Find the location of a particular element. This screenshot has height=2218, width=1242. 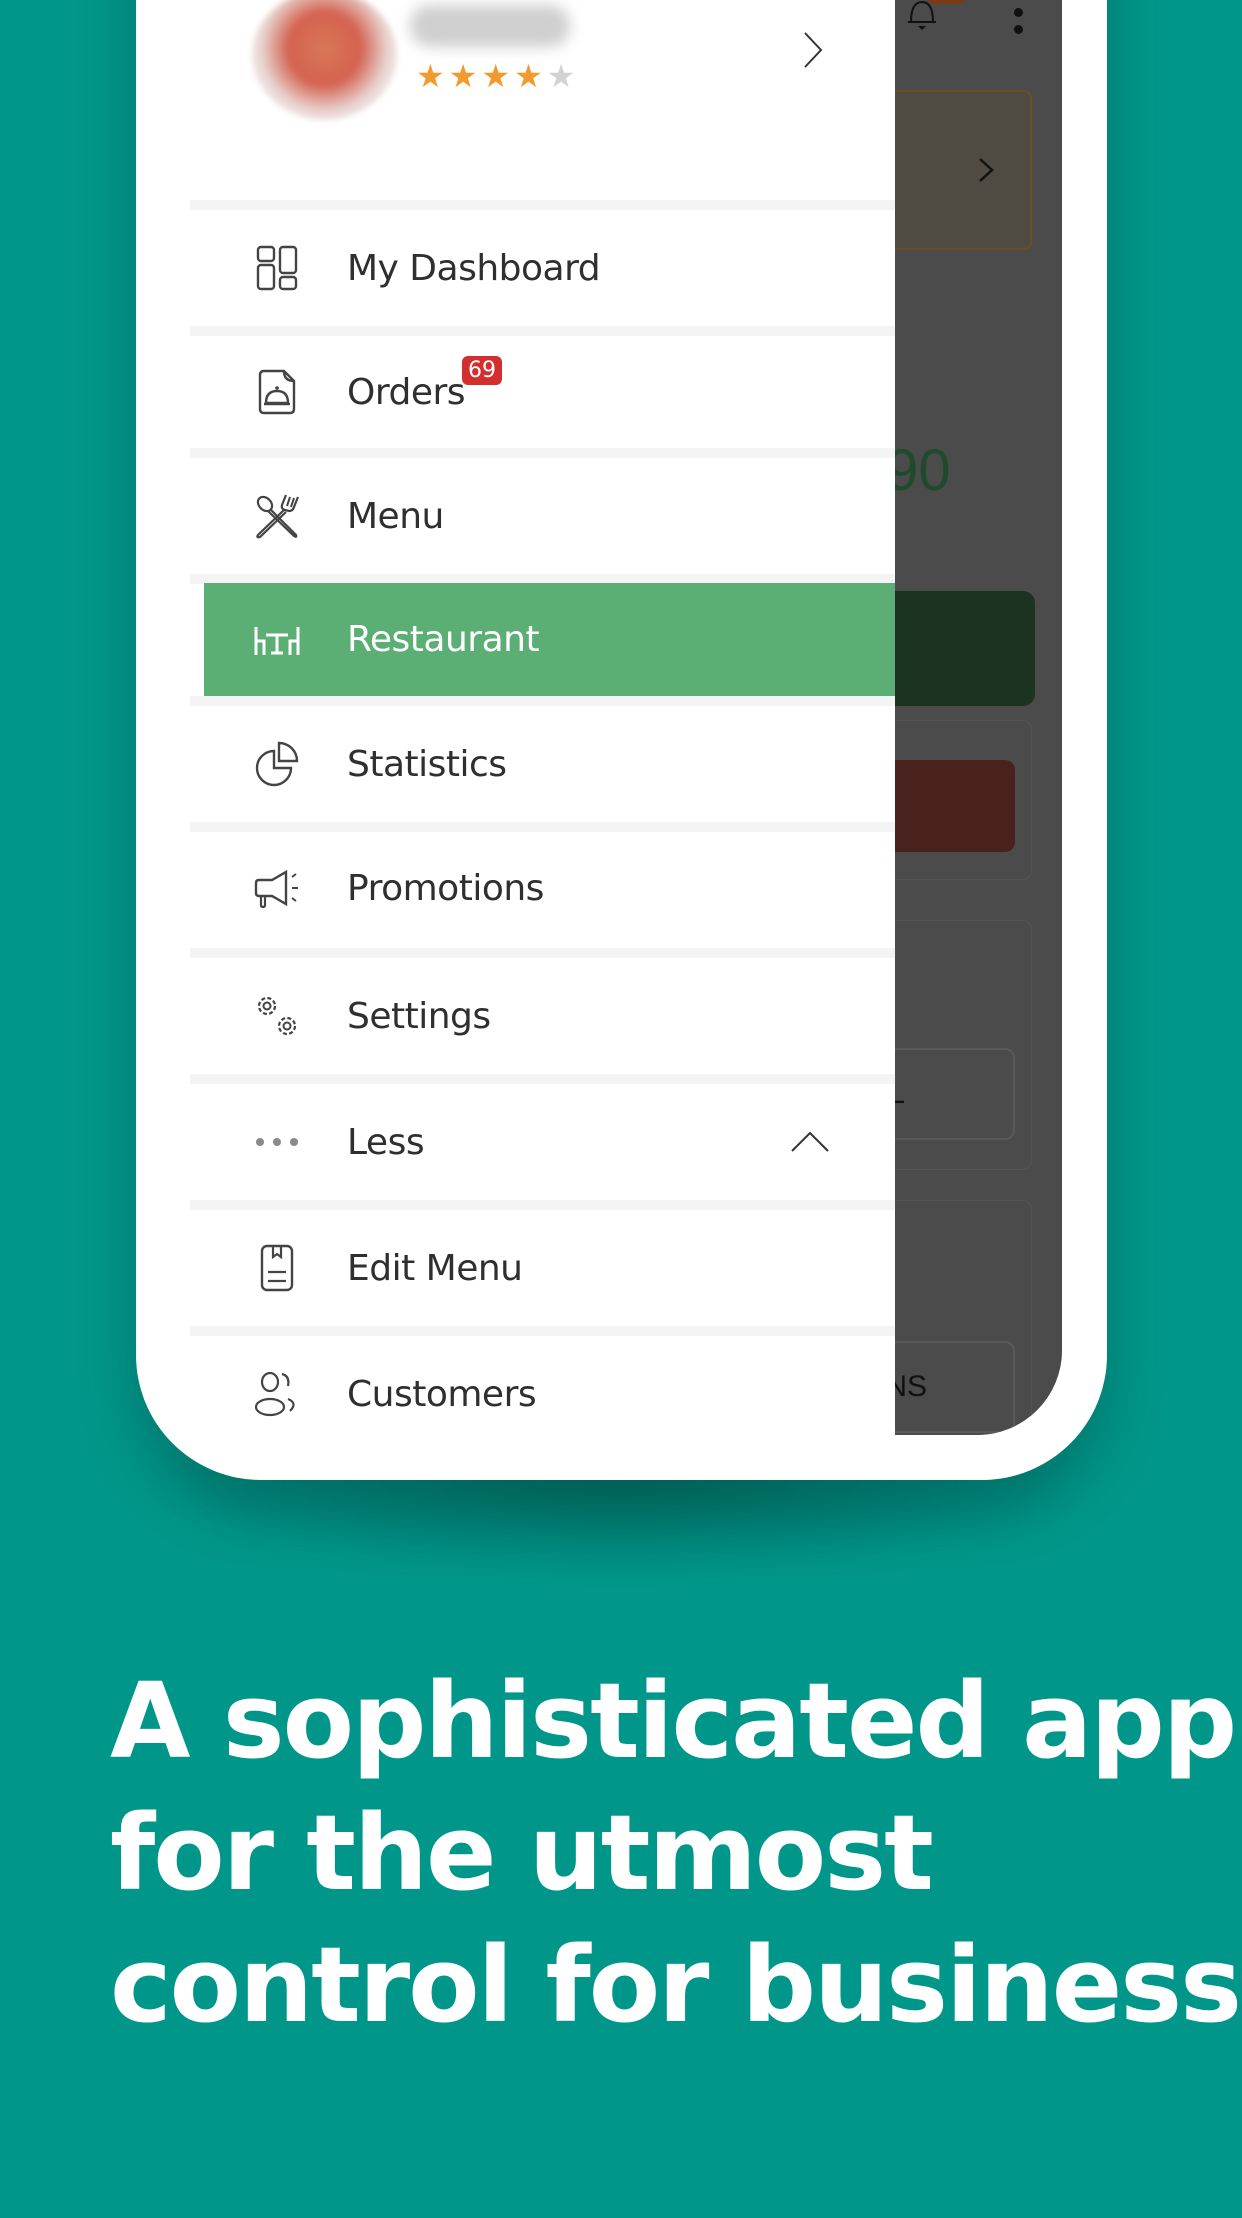

star-rating: ★ ★ ★ ★ ★ is located at coordinates (495, 76).